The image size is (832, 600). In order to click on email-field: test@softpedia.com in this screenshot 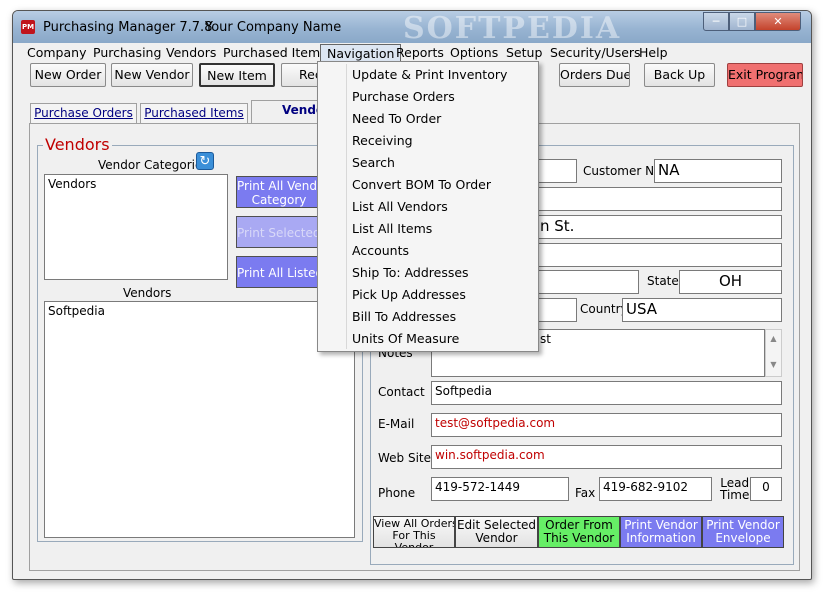, I will do `click(606, 425)`.